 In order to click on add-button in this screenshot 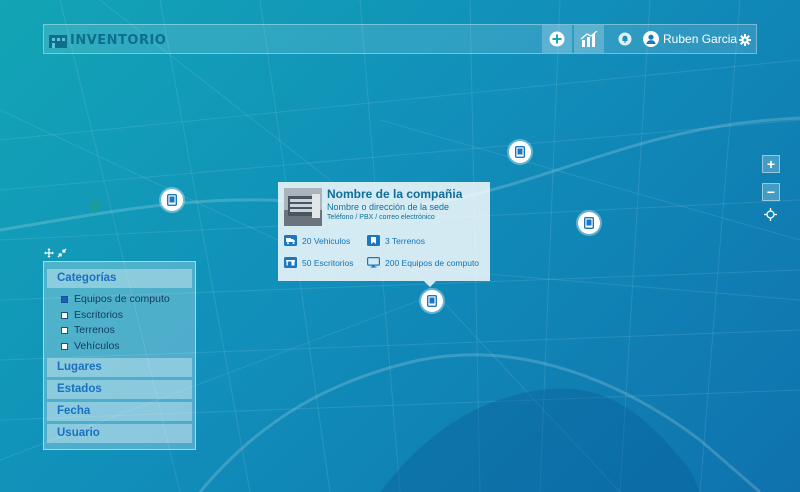, I will do `click(557, 39)`.